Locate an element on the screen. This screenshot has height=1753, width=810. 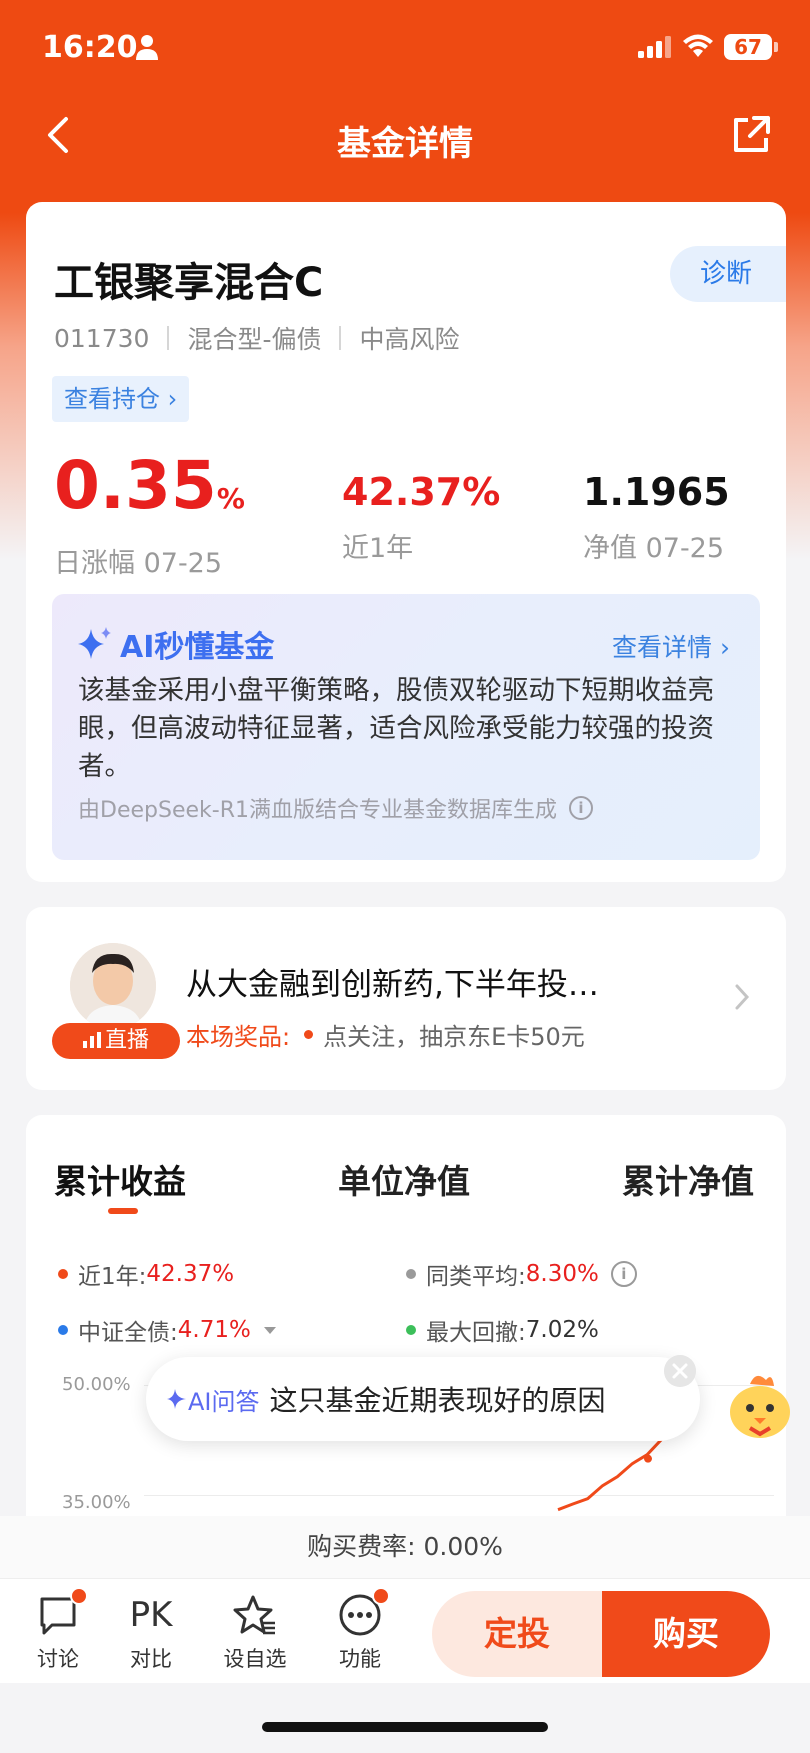
home-indicator is located at coordinates (405, 1727).